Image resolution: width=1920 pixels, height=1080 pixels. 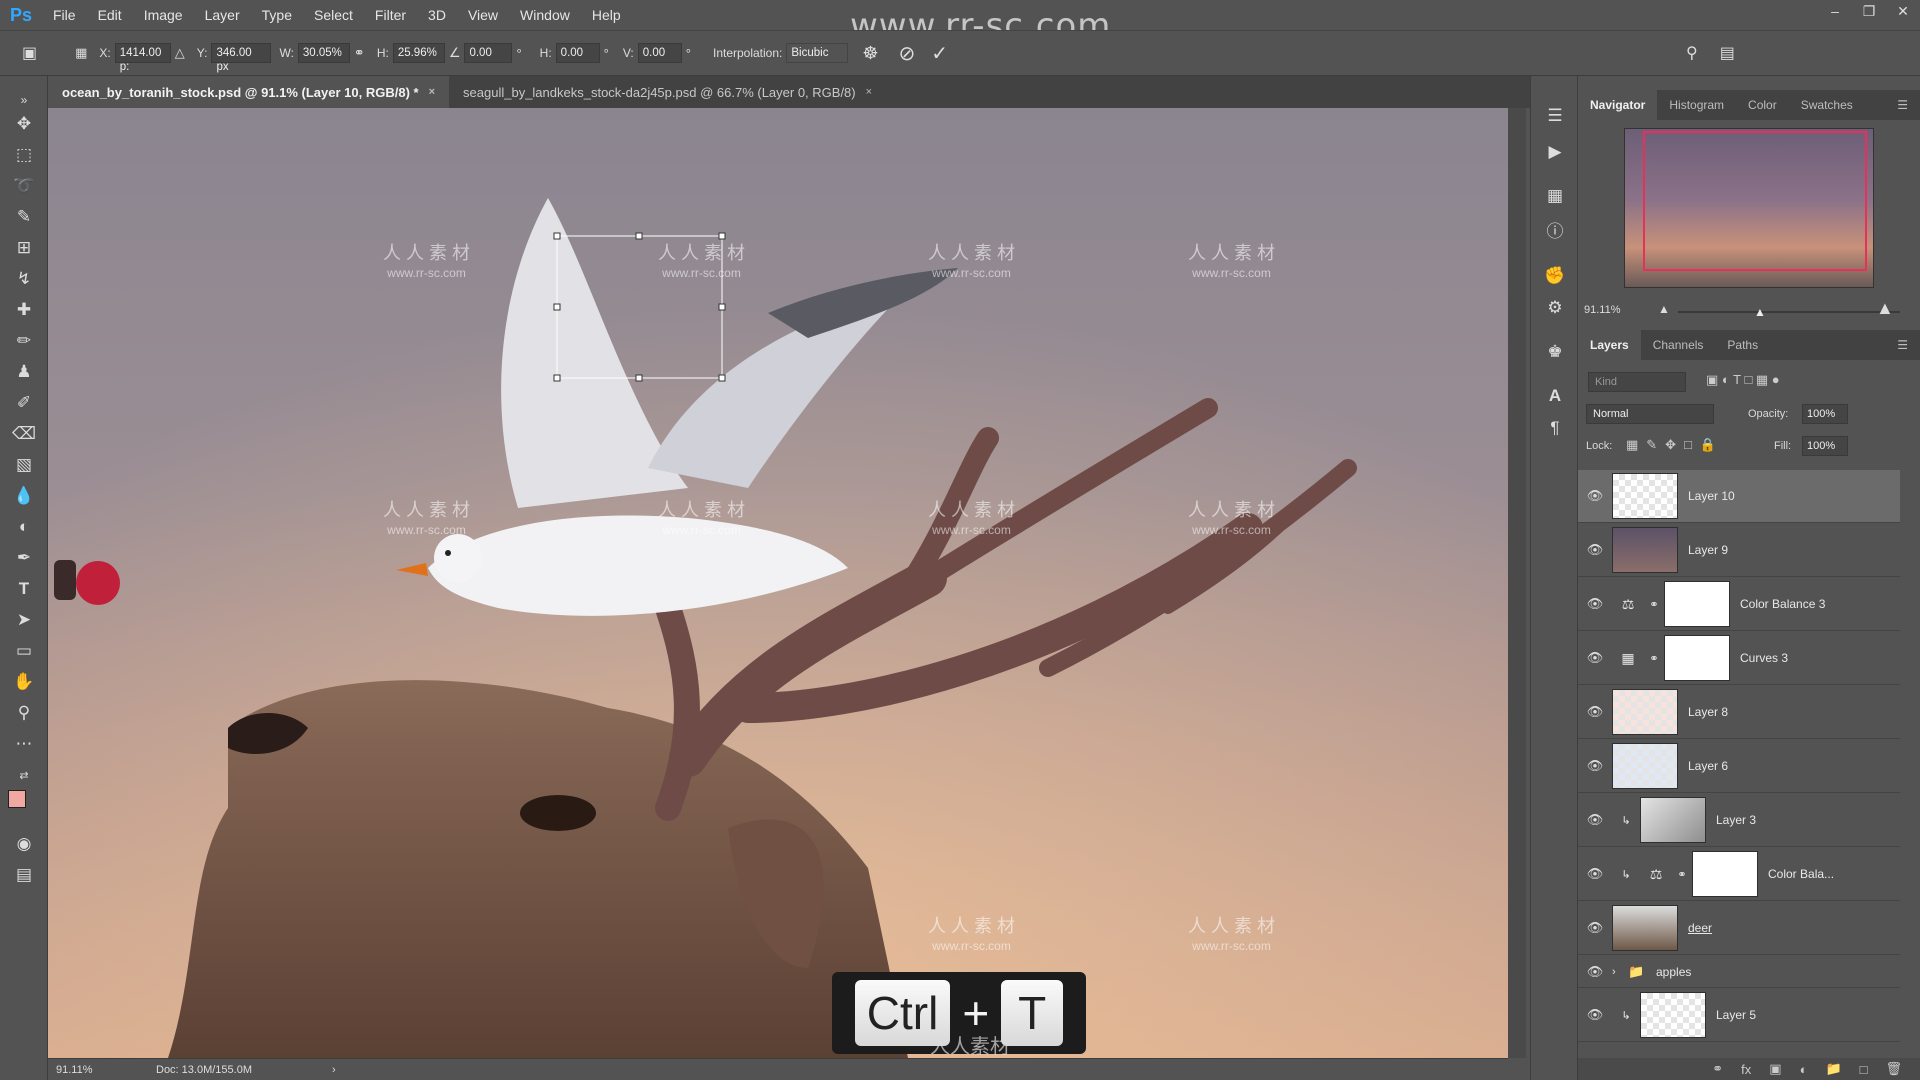 What do you see at coordinates (1717, 1069) in the screenshot?
I see `link-layers-icon: ⚭` at bounding box center [1717, 1069].